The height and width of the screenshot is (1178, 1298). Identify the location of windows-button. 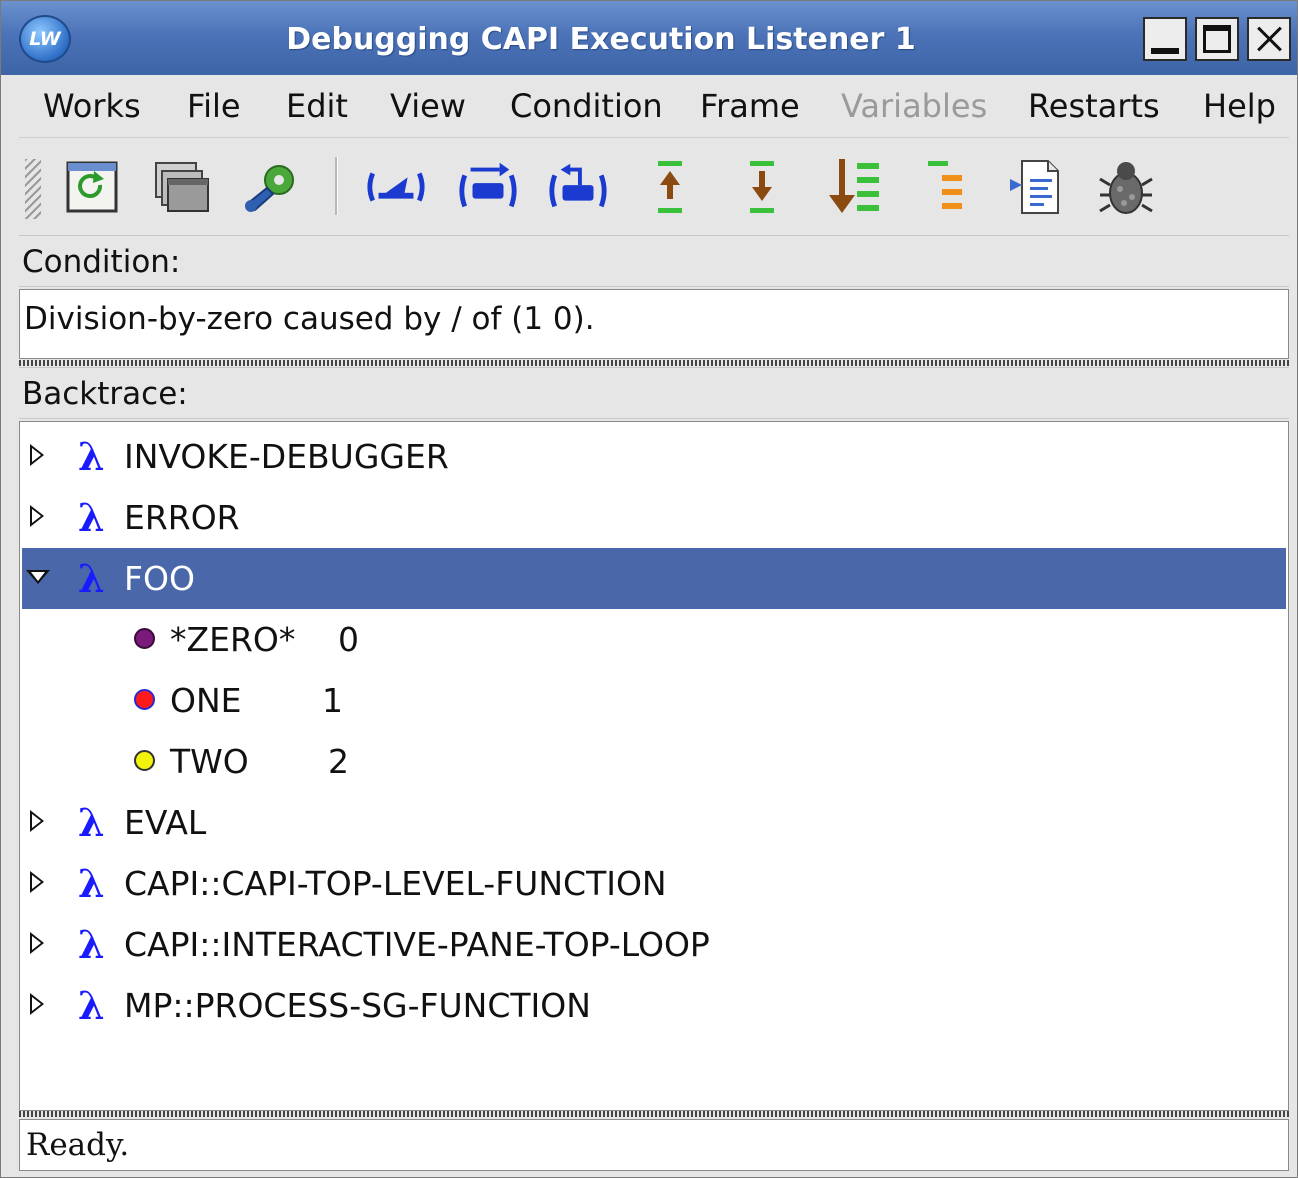
(182, 187).